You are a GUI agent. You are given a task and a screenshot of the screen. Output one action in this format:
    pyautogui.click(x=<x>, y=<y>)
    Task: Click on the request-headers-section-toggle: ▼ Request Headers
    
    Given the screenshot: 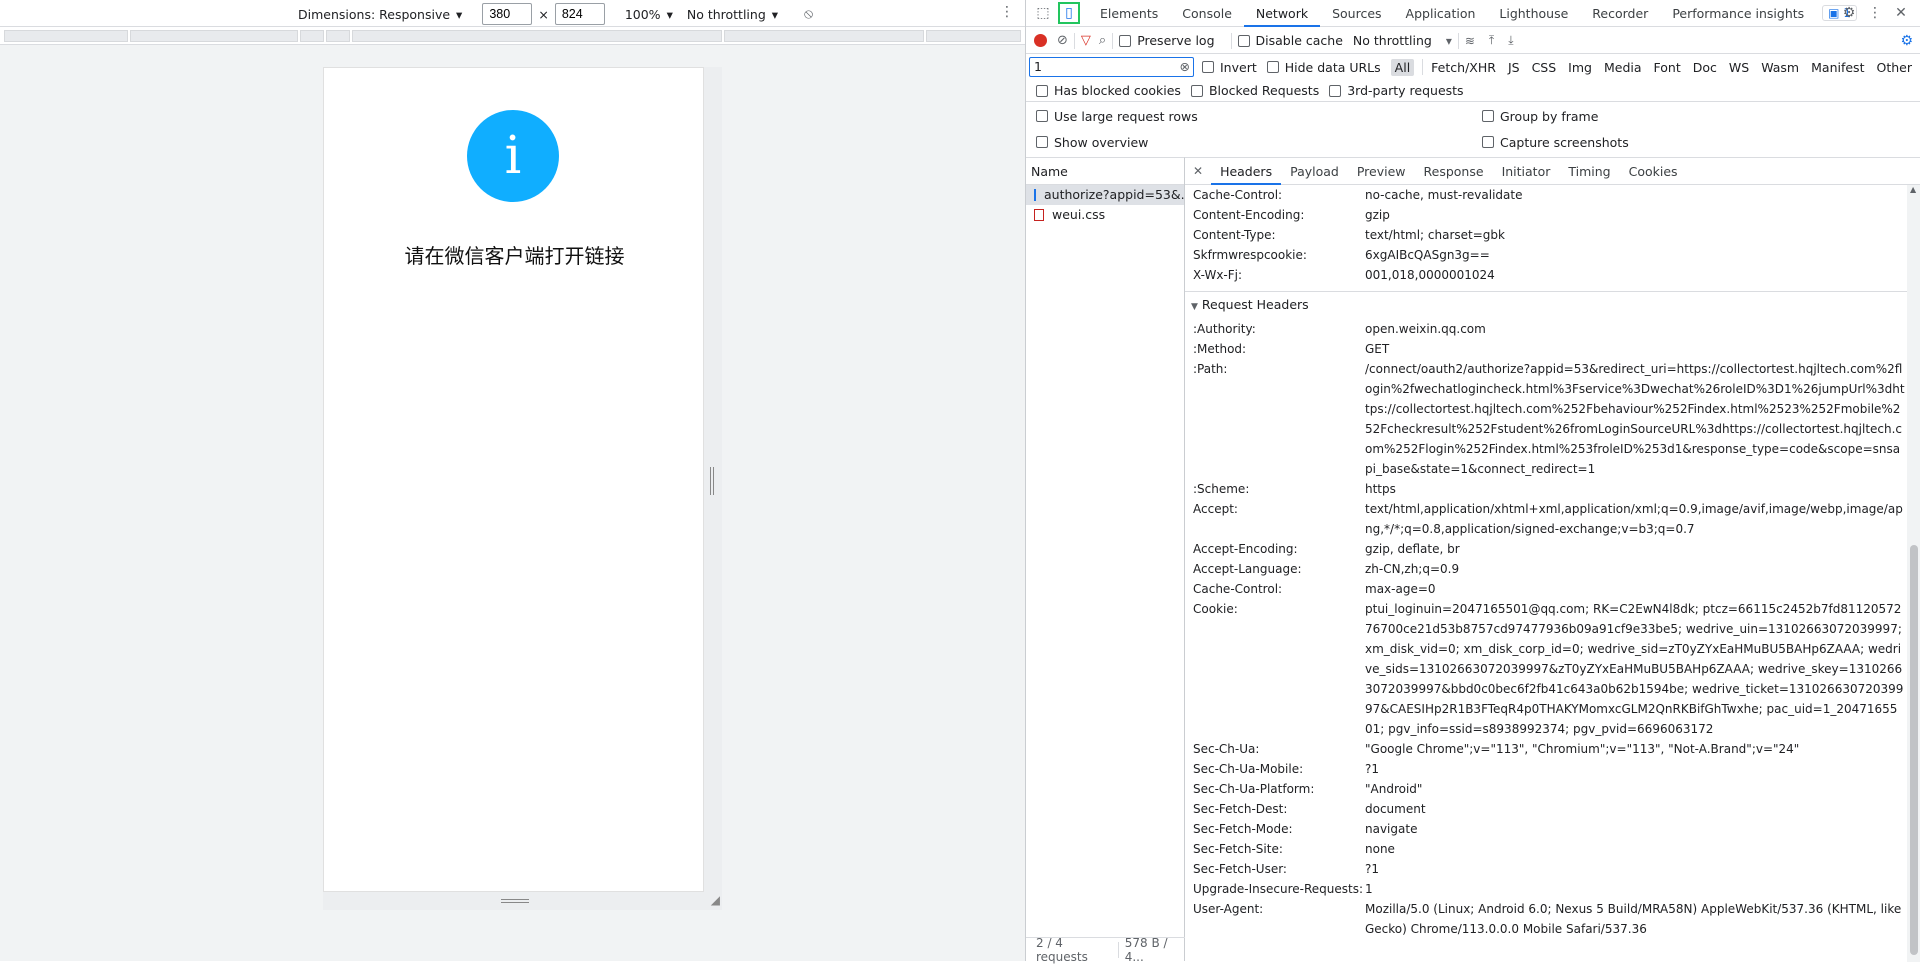 What is the action you would take?
    pyautogui.click(x=1546, y=304)
    